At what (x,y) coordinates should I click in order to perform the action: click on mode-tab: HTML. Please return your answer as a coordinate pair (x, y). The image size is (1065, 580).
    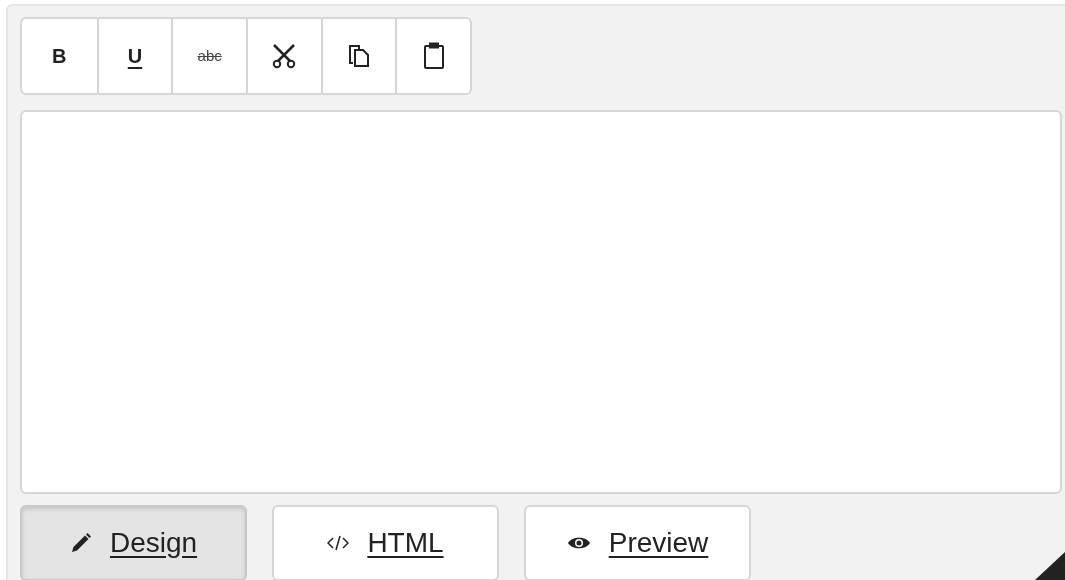
    Looking at the image, I should click on (385, 542).